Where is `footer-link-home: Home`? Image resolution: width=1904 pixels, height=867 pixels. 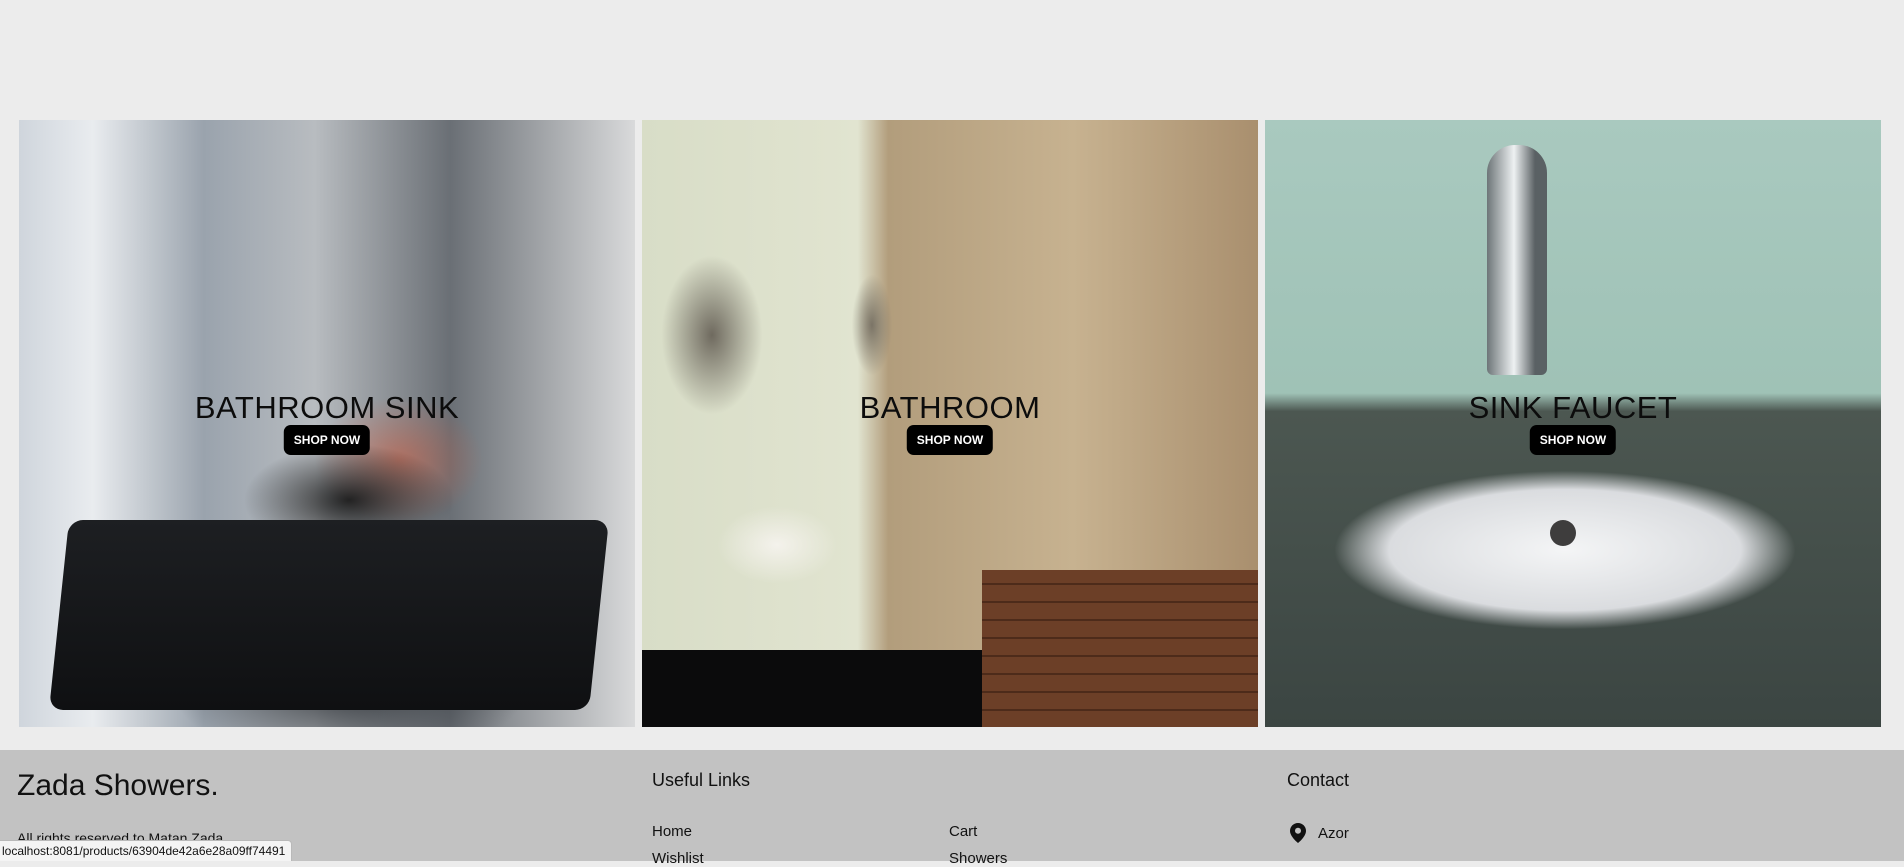 footer-link-home: Home is located at coordinates (672, 831).